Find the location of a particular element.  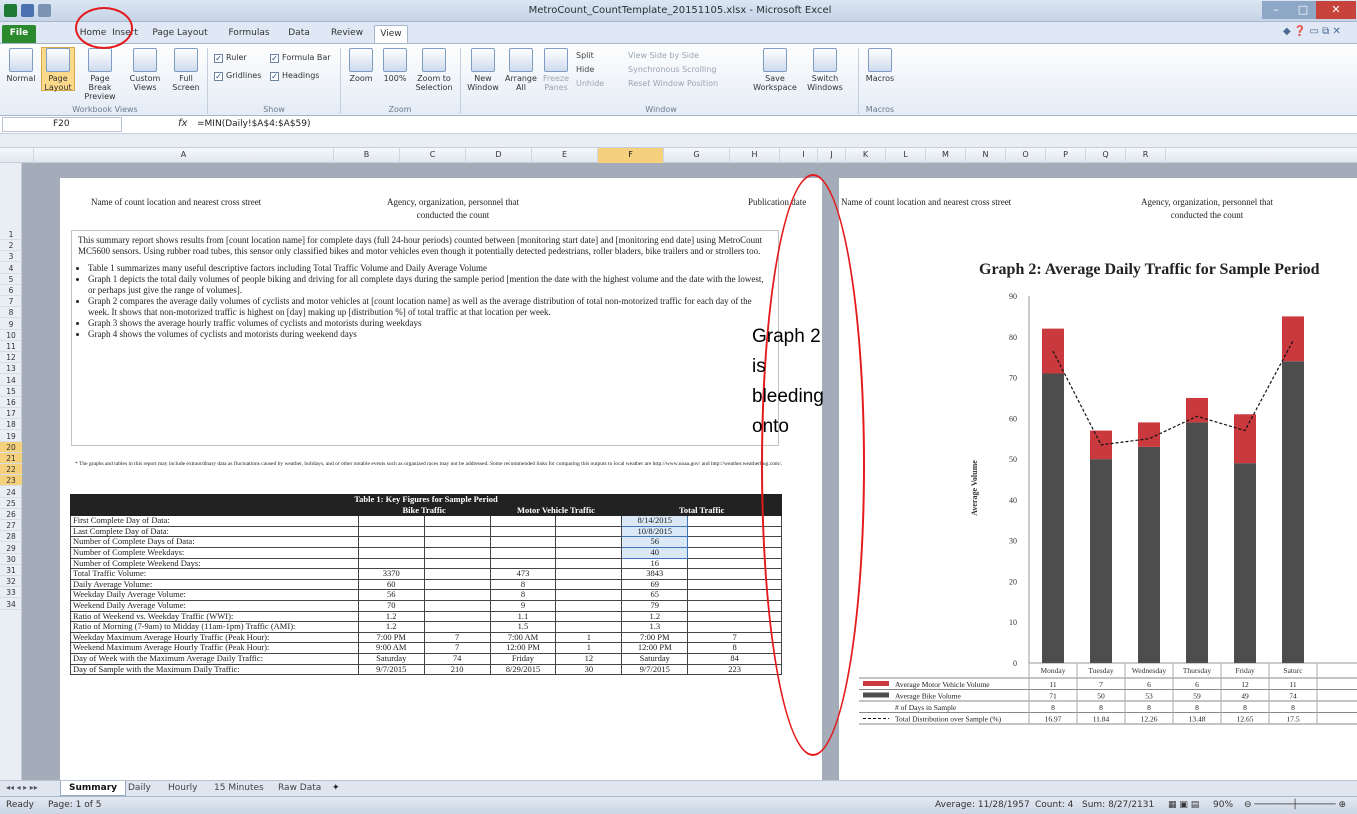

zoom-level: 90% is located at coordinates (1223, 805).